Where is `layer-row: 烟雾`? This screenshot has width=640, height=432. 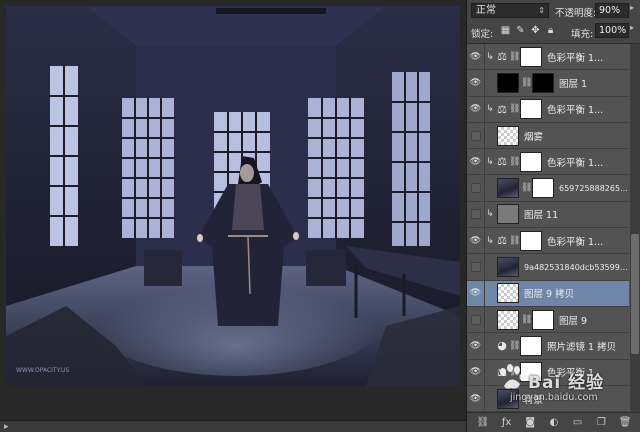 layer-row: 烟雾 is located at coordinates (548, 136).